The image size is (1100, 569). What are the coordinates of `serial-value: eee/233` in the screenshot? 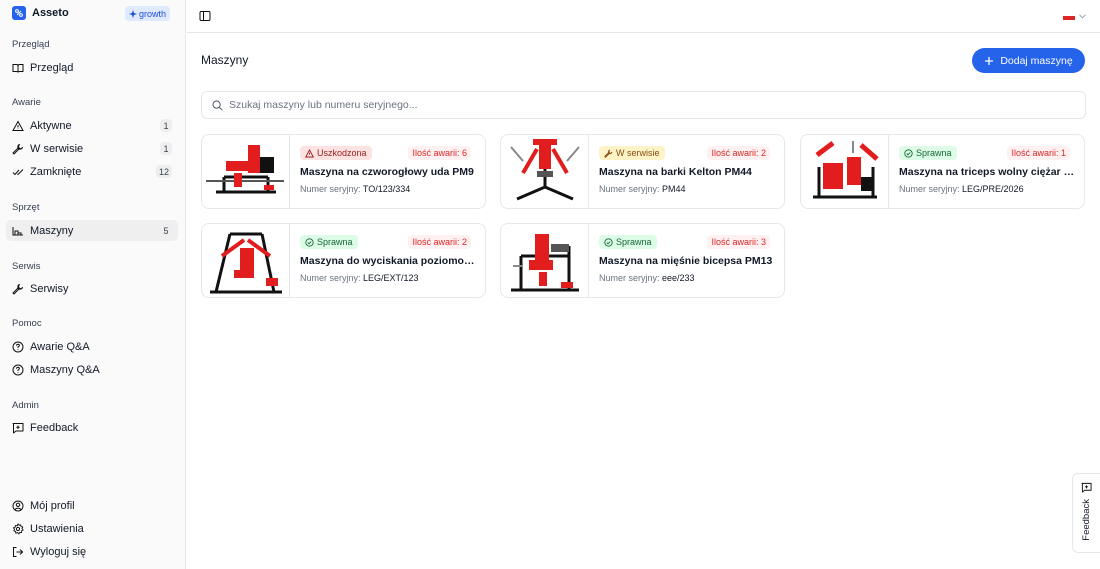 It's located at (678, 278).